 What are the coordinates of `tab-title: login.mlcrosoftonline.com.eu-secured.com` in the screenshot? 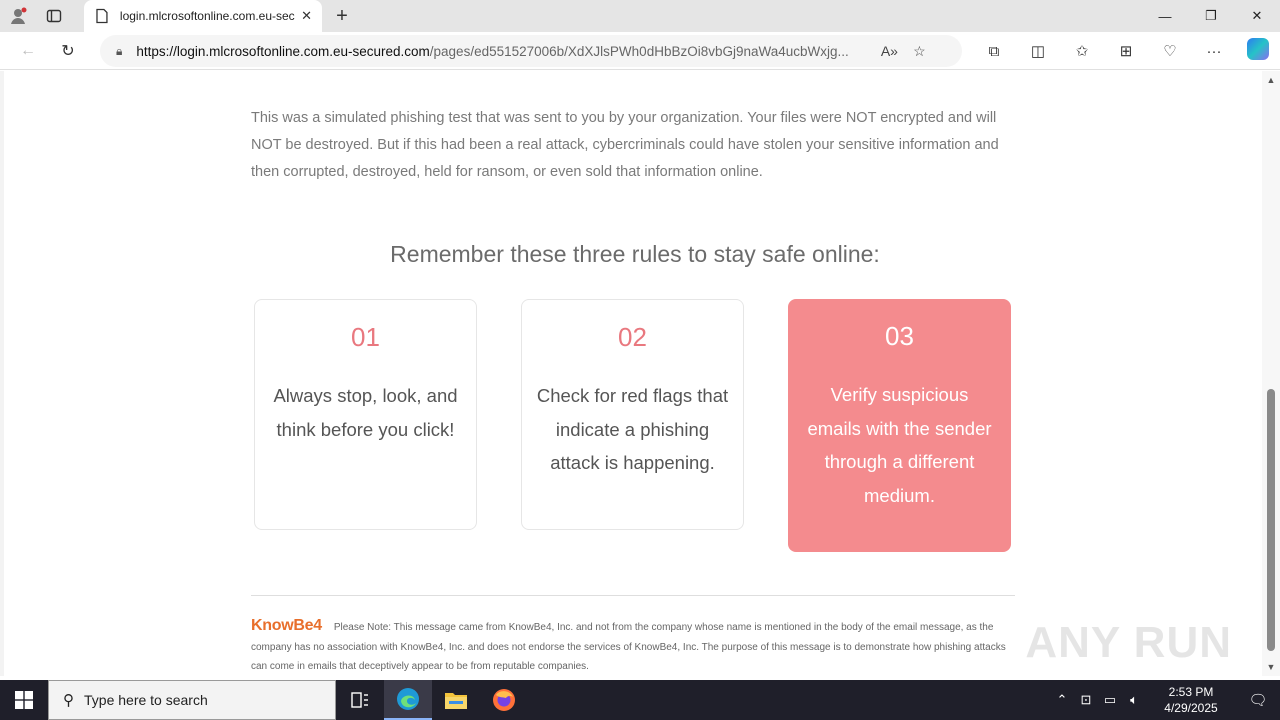 It's located at (207, 16).